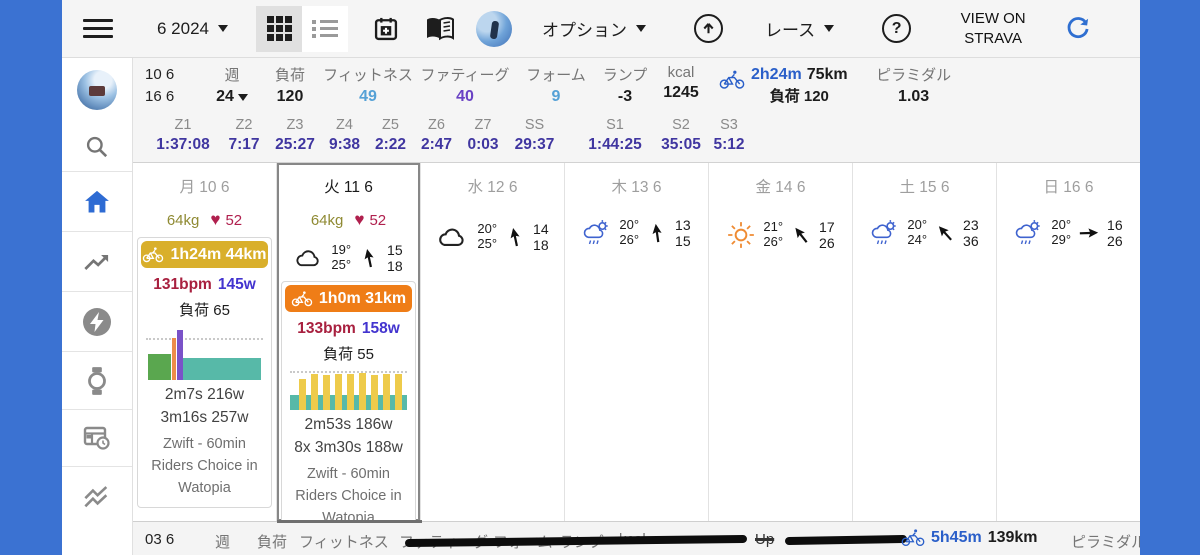 This screenshot has width=1200, height=555. Describe the element at coordinates (204, 187) in the screenshot. I see `day-header: 月 10 6` at that location.